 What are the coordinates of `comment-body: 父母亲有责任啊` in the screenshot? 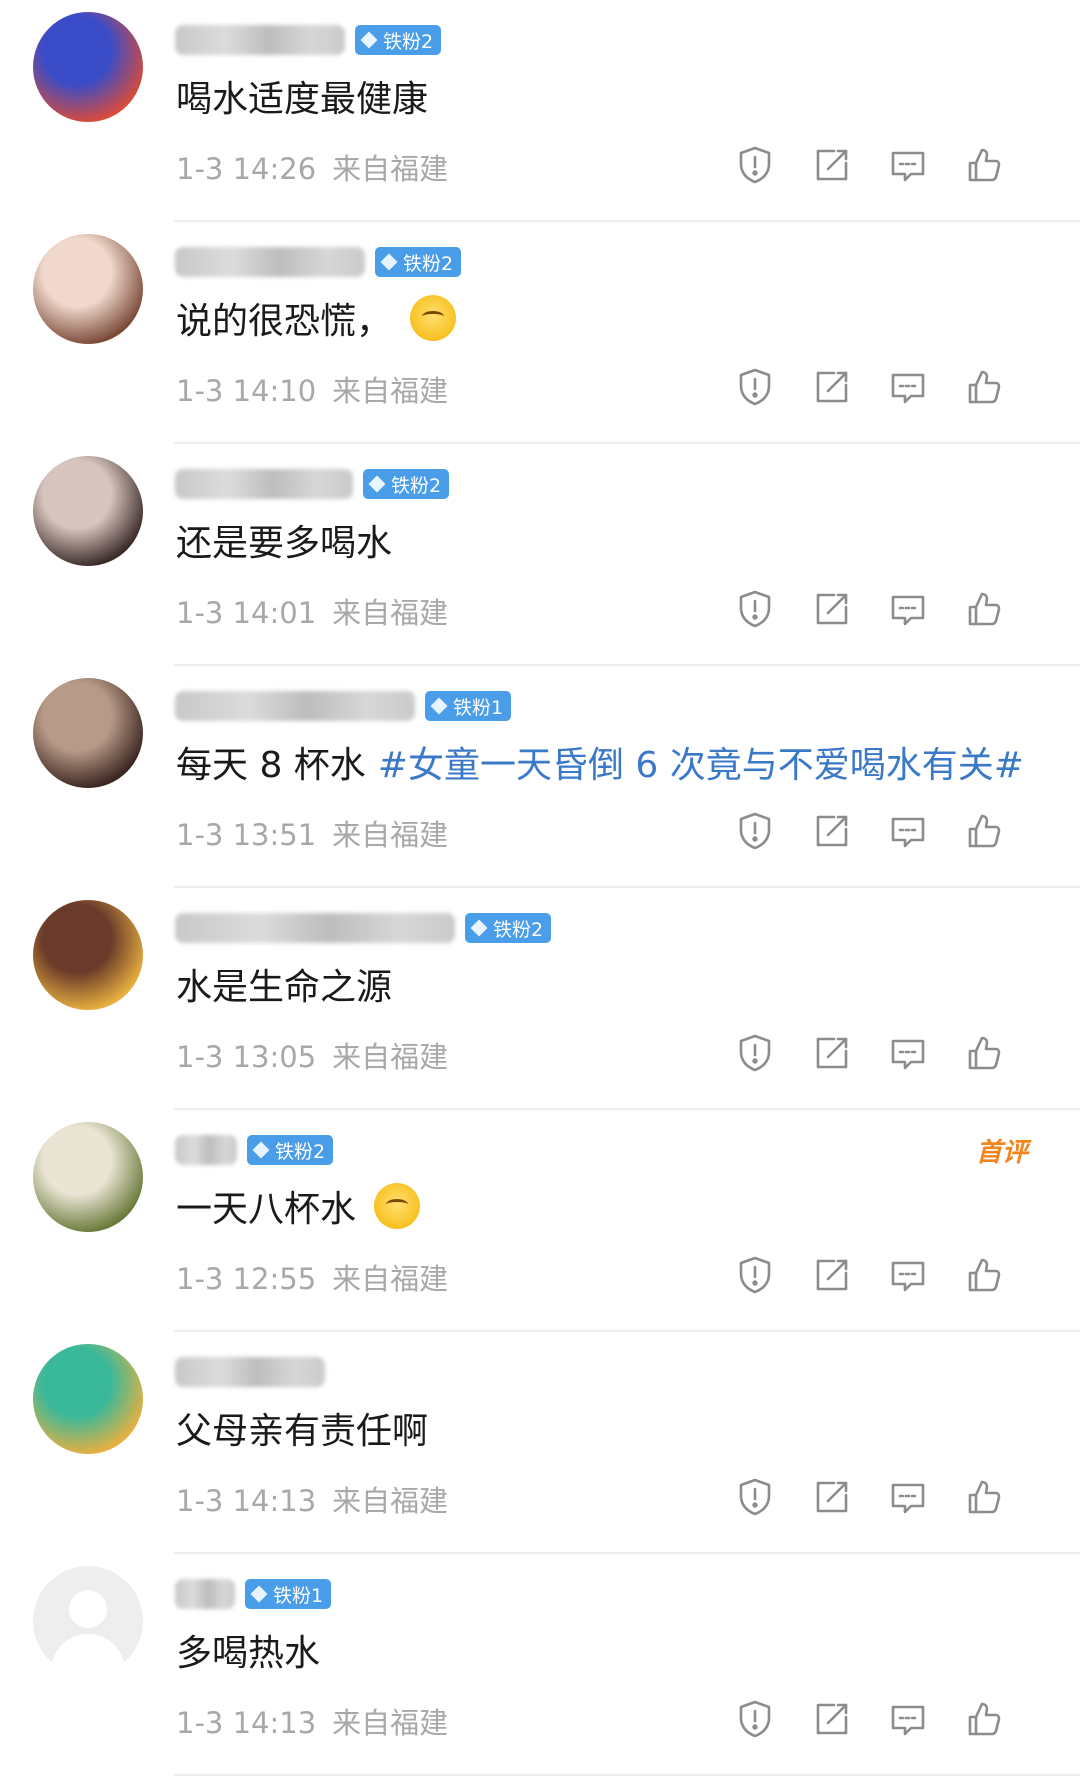 It's located at (302, 1431).